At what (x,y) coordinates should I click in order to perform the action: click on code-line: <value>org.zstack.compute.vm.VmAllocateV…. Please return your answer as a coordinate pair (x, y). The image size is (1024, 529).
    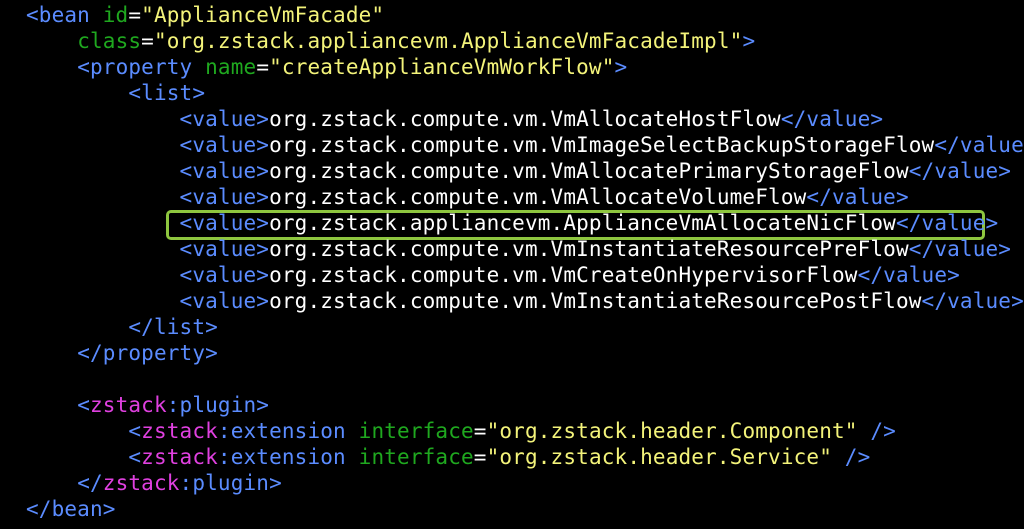
    Looking at the image, I should click on (467, 197).